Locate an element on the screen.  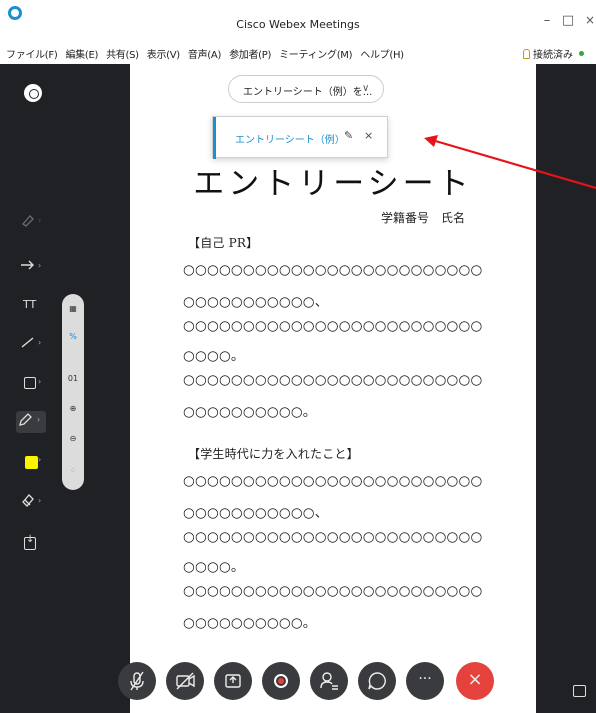
end-call-button: × is located at coordinates (475, 681).